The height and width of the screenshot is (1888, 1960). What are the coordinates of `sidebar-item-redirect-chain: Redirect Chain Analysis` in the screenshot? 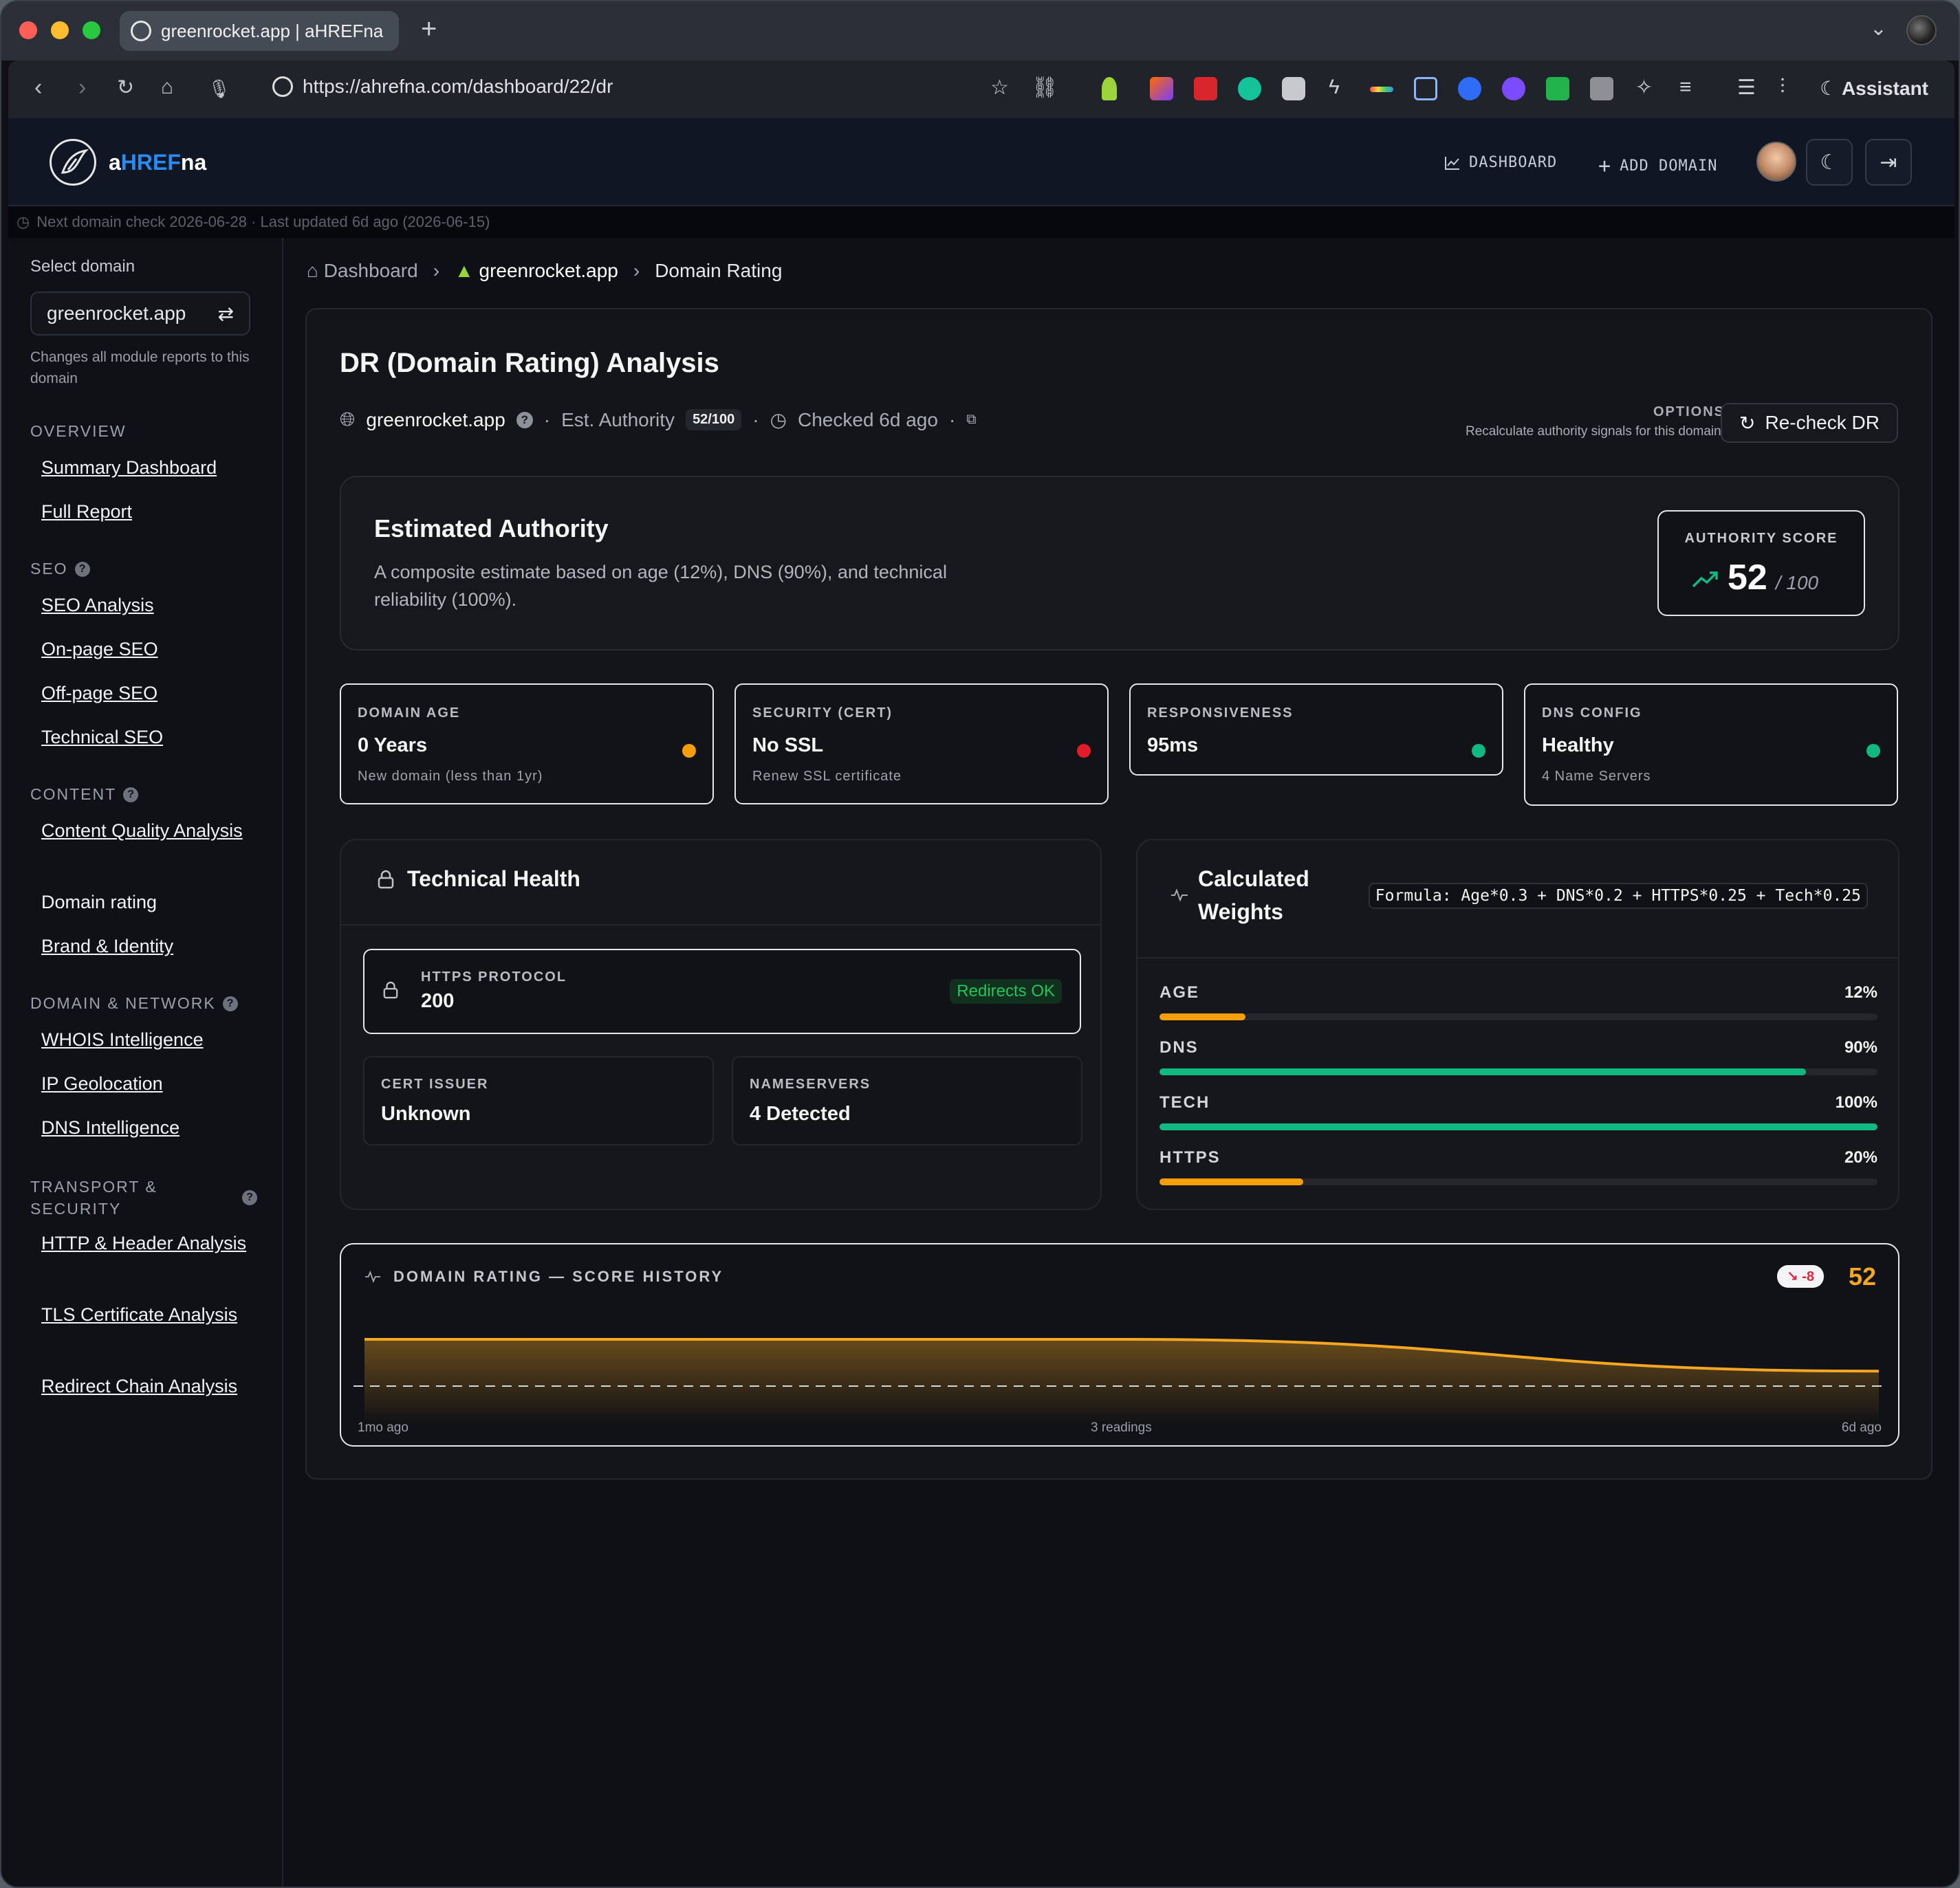 It's located at (151, 1386).